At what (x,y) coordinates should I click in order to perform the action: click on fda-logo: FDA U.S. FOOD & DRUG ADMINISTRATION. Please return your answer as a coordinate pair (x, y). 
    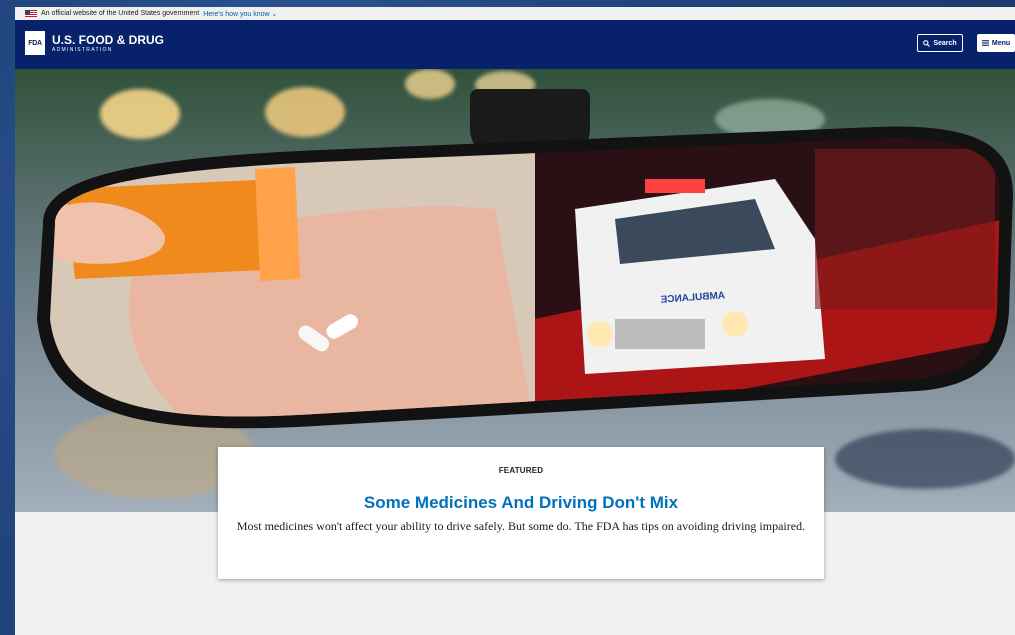
    Looking at the image, I should click on (94, 43).